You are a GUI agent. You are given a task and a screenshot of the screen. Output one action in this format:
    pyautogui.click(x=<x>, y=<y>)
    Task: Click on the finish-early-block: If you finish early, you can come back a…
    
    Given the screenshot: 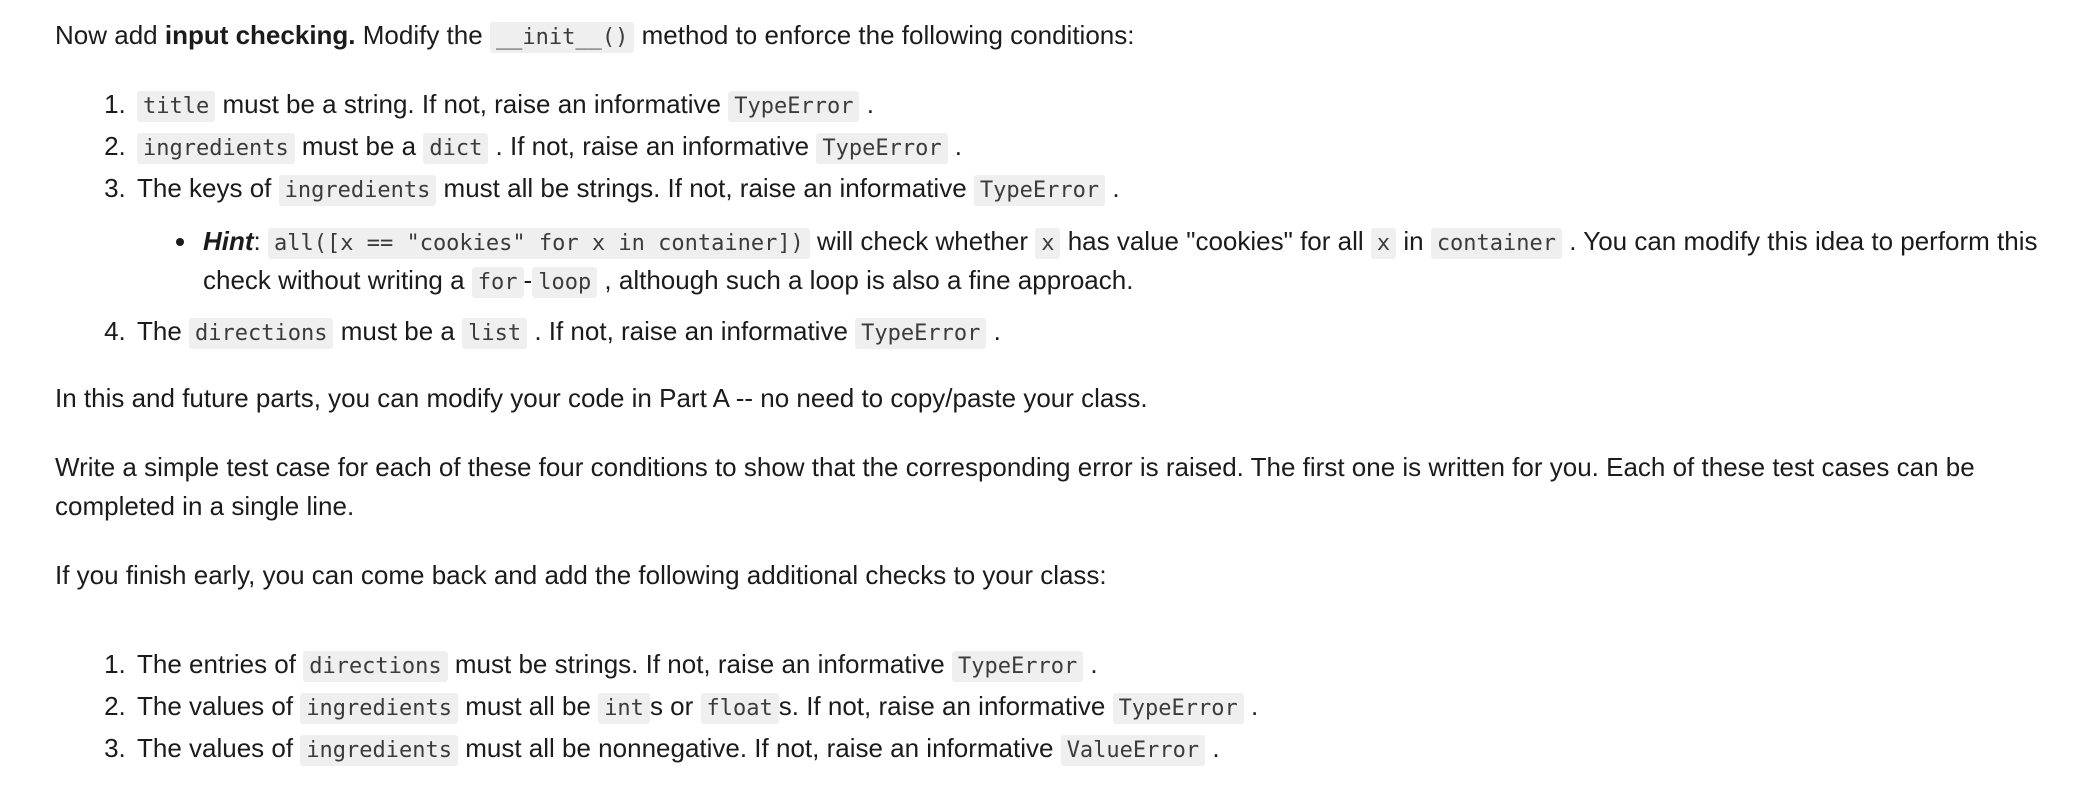 What is the action you would take?
    pyautogui.click(x=1050, y=575)
    